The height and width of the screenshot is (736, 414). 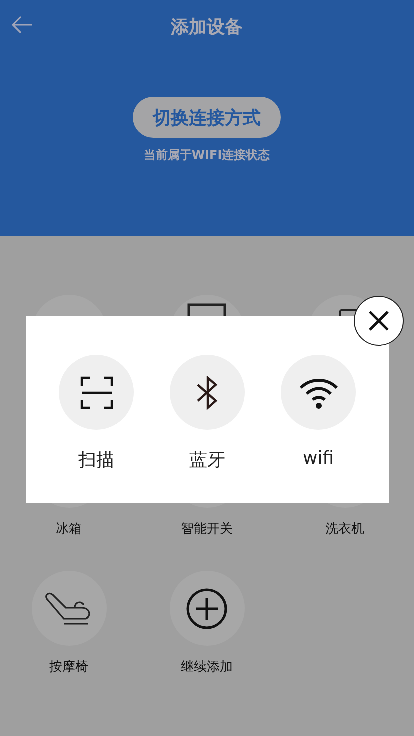 I want to click on option-label: wifi, so click(x=318, y=458).